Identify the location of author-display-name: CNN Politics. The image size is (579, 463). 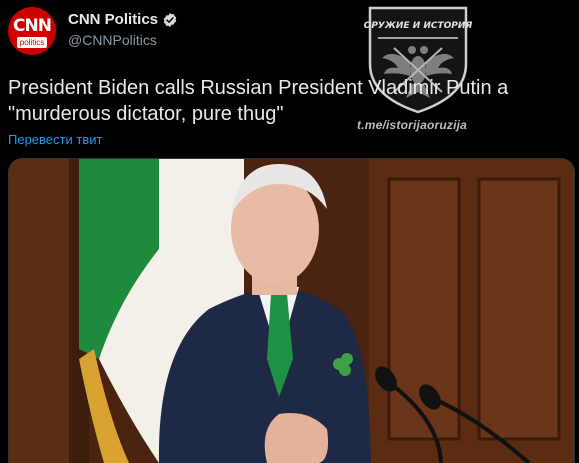
(113, 19).